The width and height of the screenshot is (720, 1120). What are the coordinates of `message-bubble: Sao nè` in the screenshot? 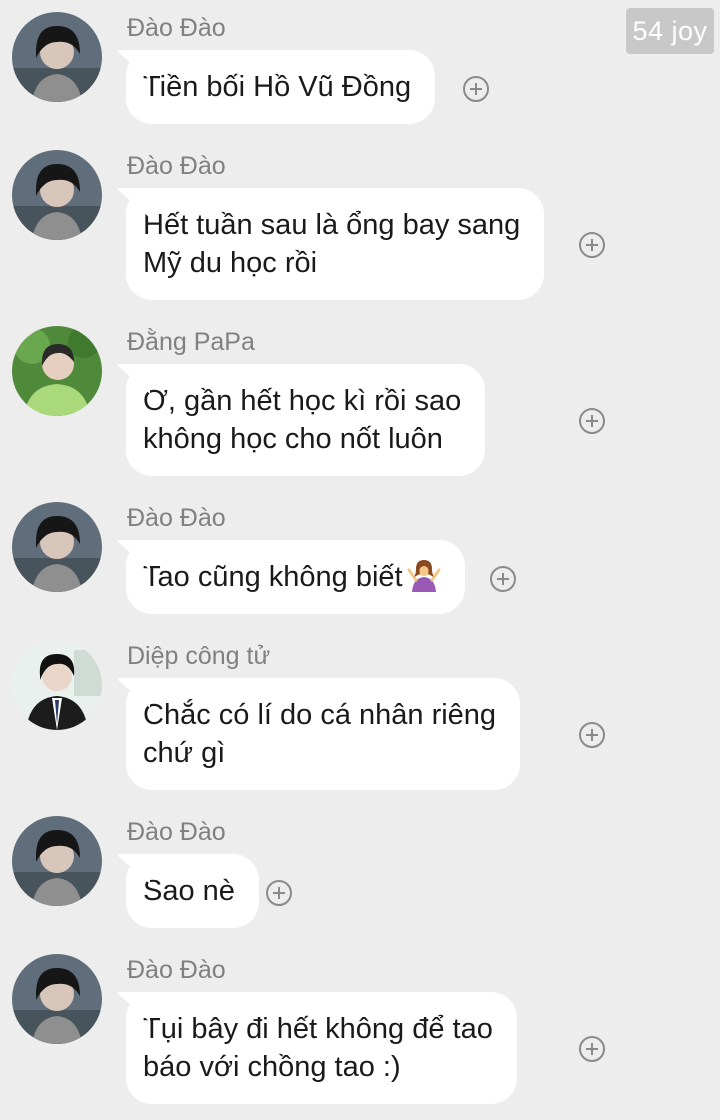 It's located at (192, 891).